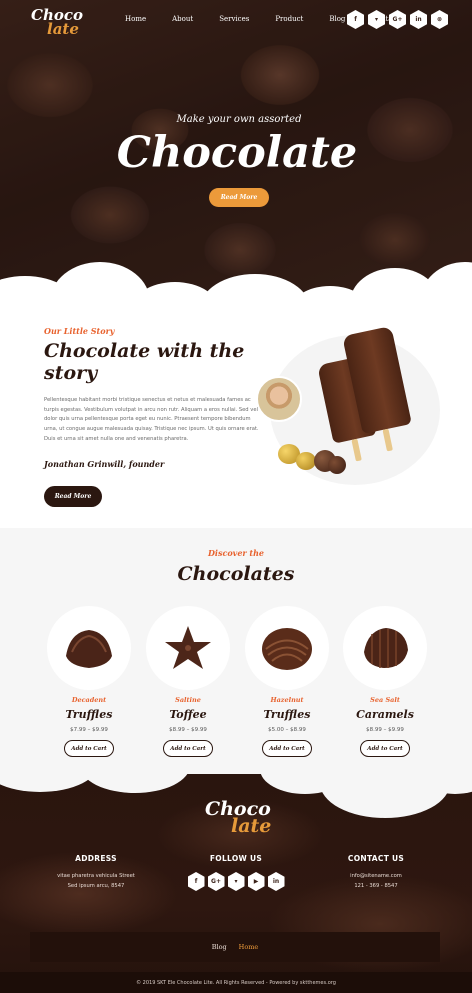  I want to click on footer-follow: FOLLOW US f G+ ▾ ▶ in, so click(236, 872).